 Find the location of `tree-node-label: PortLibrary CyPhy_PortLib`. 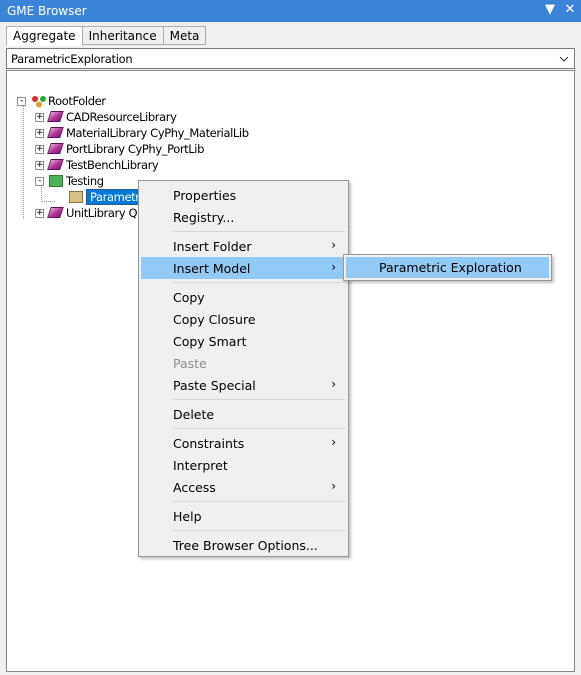

tree-node-label: PortLibrary CyPhy_PortLib is located at coordinates (135, 149).